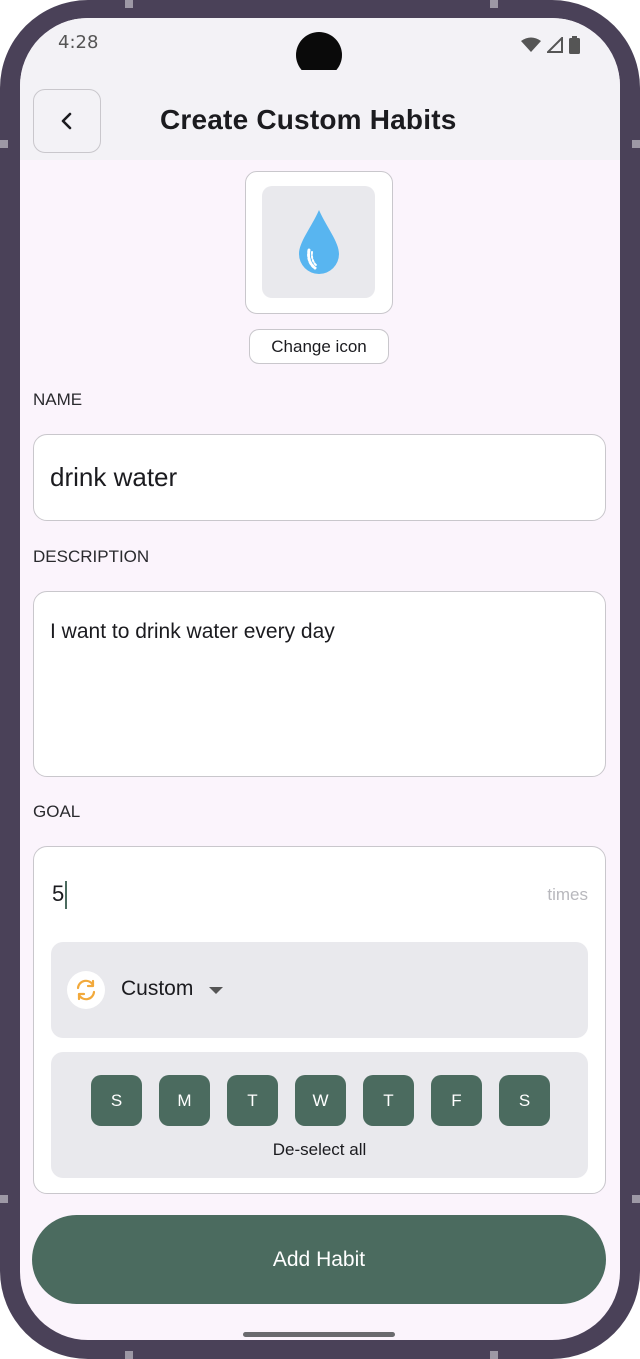 Image resolution: width=640 pixels, height=1359 pixels. Describe the element at coordinates (58, 399) in the screenshot. I see `name-label: NAME` at that location.